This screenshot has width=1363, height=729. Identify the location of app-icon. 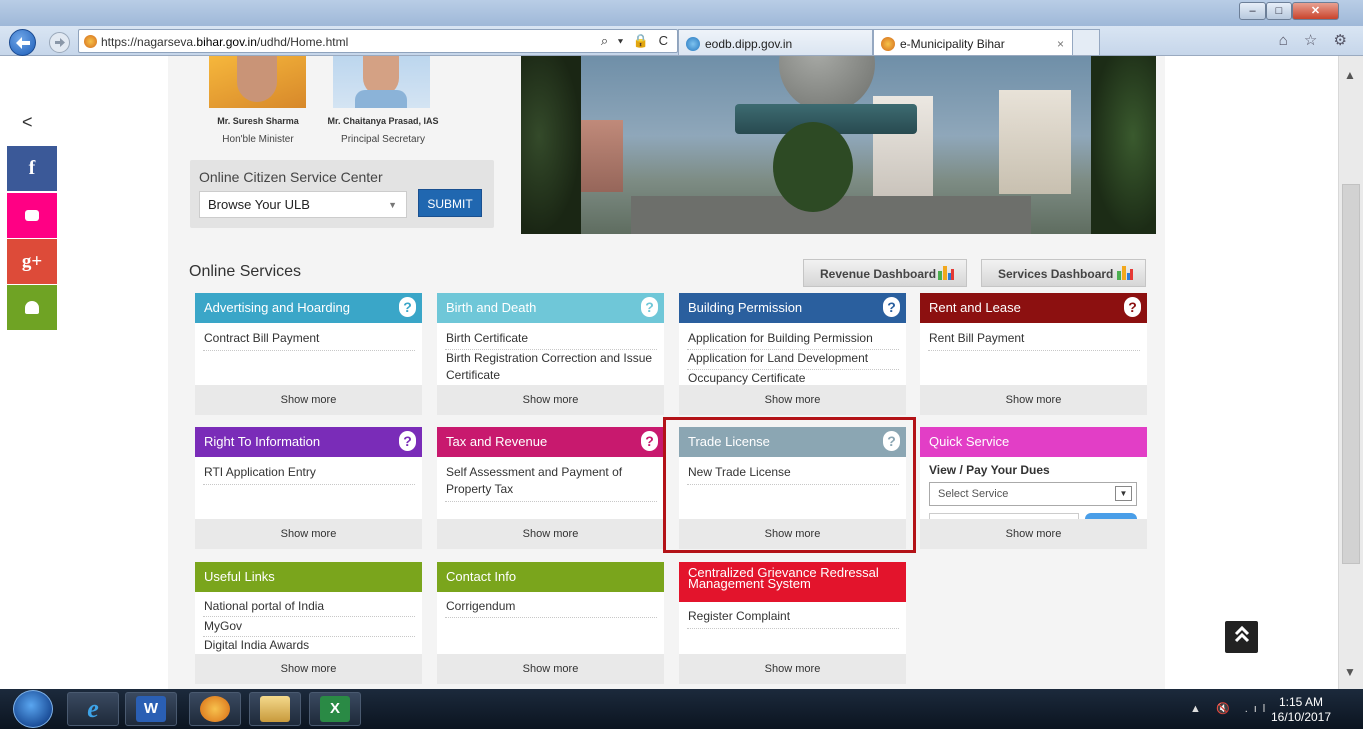
(215, 709).